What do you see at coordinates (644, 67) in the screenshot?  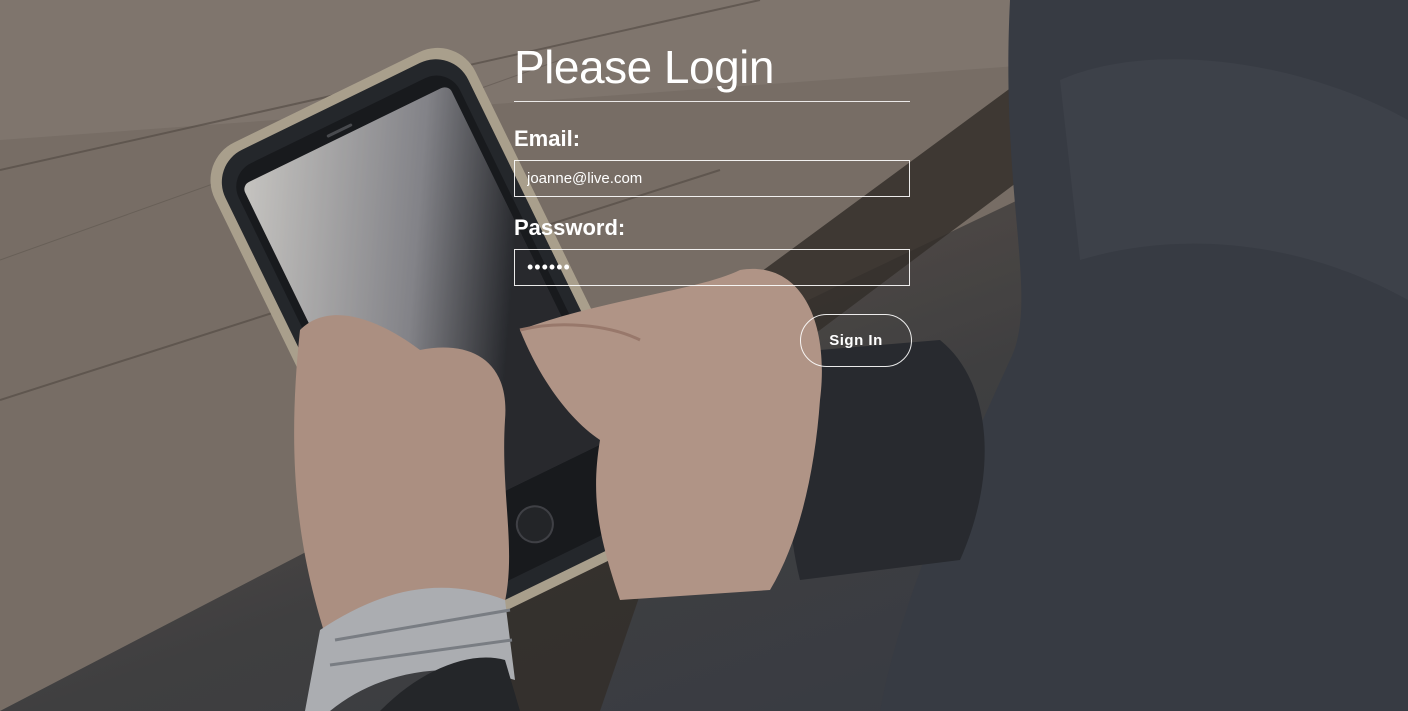 I see `page-title: Please Login` at bounding box center [644, 67].